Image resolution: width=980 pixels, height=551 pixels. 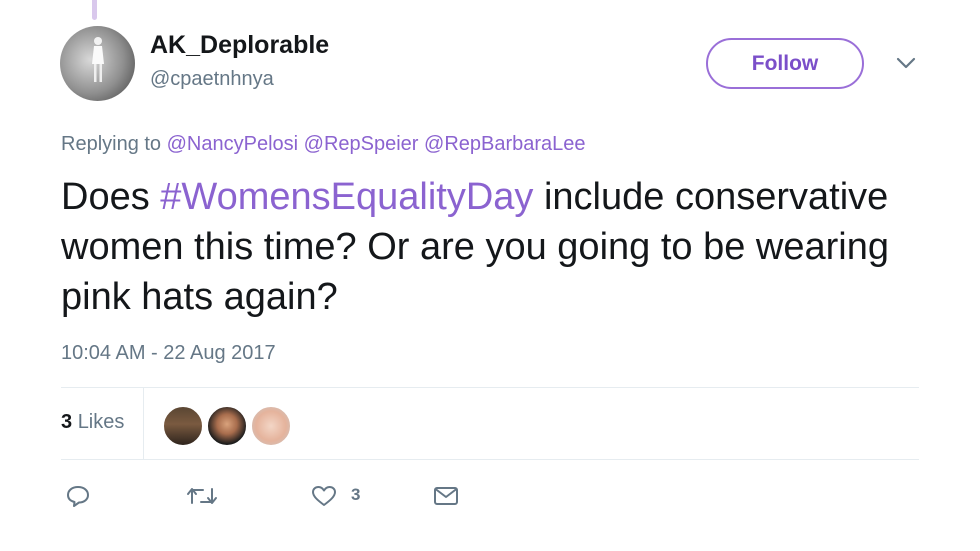 I want to click on avatar, so click(x=97, y=63).